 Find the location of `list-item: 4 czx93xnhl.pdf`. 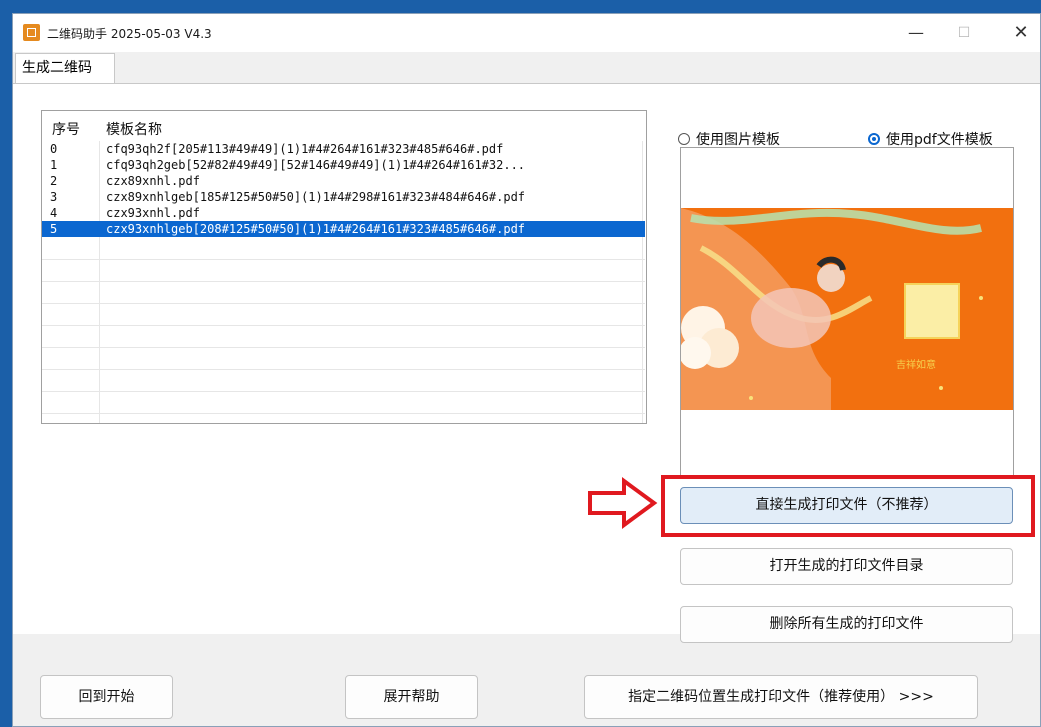

list-item: 4 czx93xnhl.pdf is located at coordinates (343, 213).